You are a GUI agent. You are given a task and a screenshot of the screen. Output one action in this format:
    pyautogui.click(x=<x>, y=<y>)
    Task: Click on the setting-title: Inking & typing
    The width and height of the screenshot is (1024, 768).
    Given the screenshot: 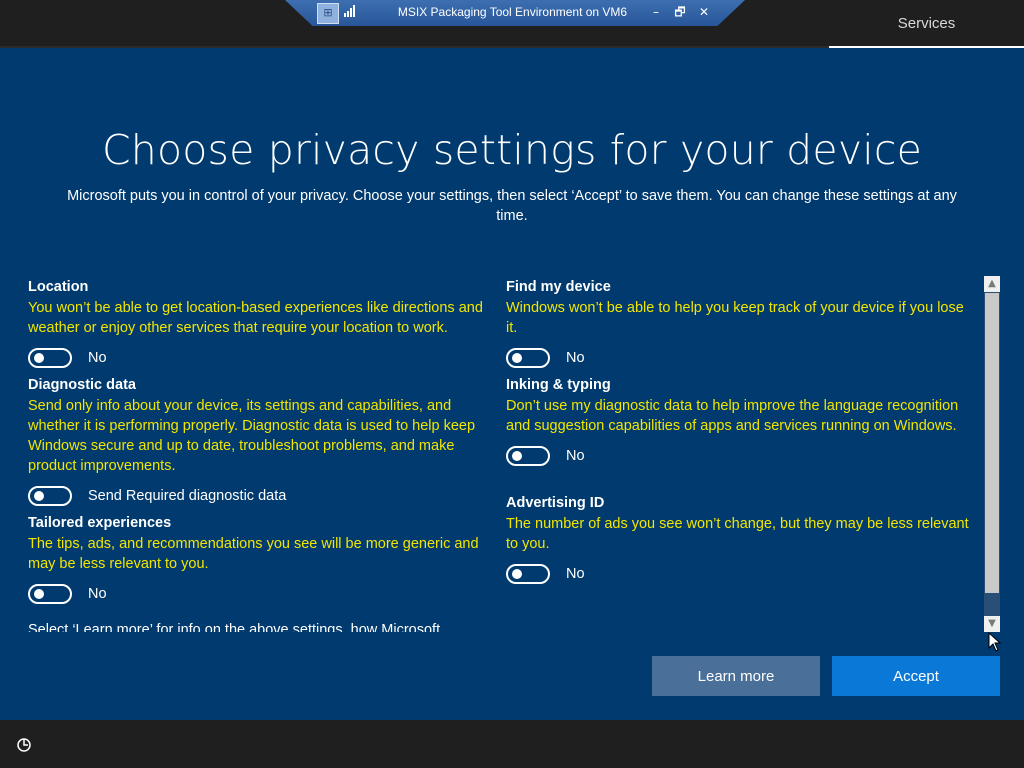 What is the action you would take?
    pyautogui.click(x=558, y=385)
    